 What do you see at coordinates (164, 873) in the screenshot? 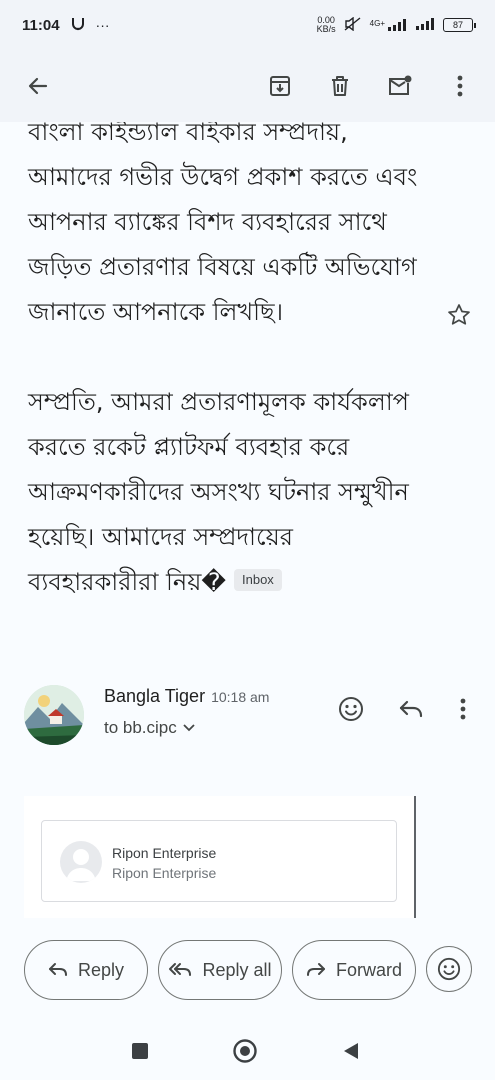
I see `embed-subtitle: Ripon Enterprise` at bounding box center [164, 873].